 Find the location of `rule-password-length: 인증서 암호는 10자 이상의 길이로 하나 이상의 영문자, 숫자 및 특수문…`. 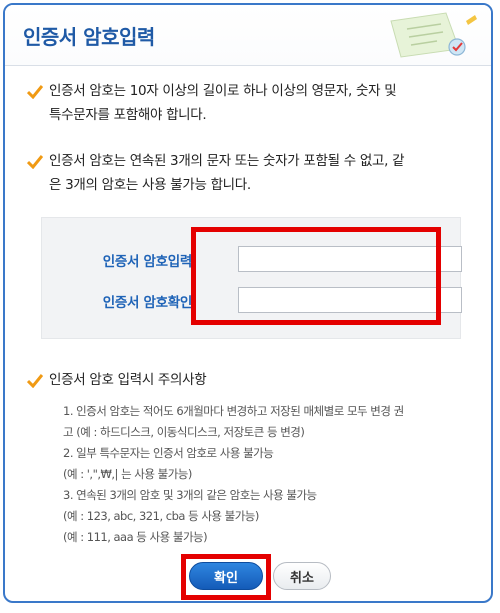

rule-password-length: 인증서 암호는 10자 이상의 길이로 하나 이상의 영문자, 숫자 및 특수문… is located at coordinates (223, 103).